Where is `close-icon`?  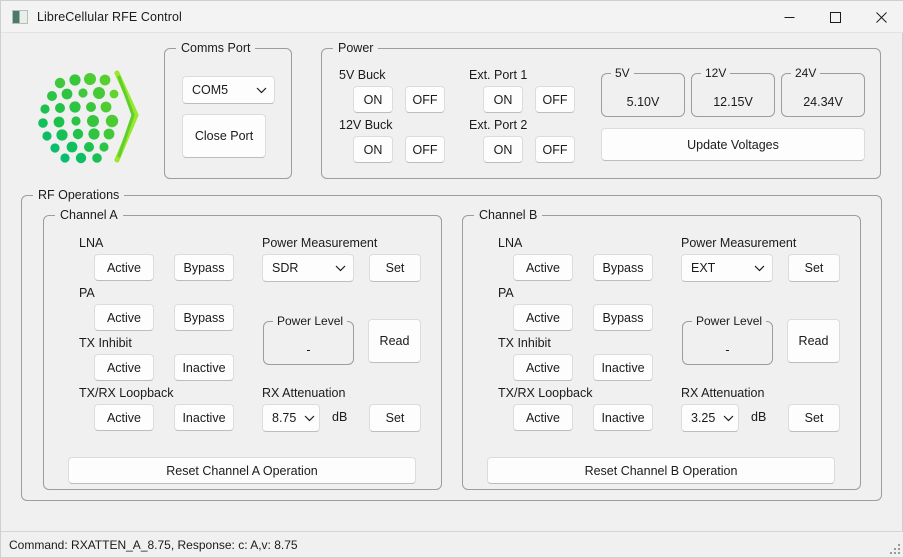 close-icon is located at coordinates (881, 17).